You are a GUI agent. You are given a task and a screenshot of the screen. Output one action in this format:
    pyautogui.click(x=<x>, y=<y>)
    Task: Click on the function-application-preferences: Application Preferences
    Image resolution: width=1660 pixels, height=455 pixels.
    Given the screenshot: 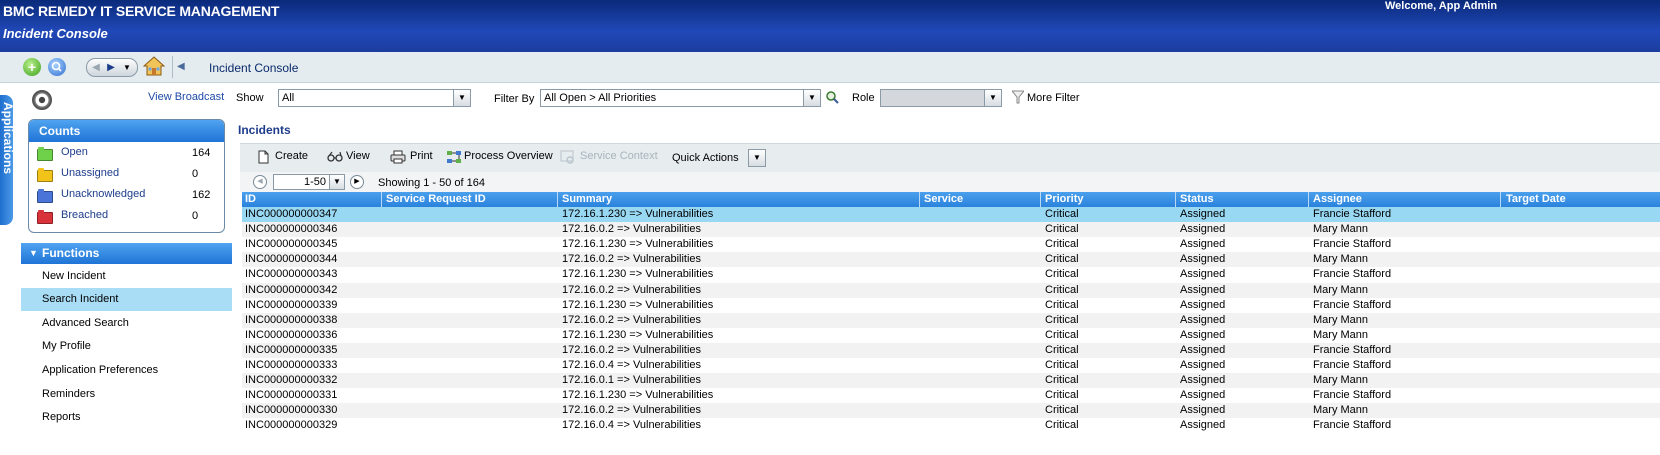 What is the action you would take?
    pyautogui.click(x=126, y=370)
    